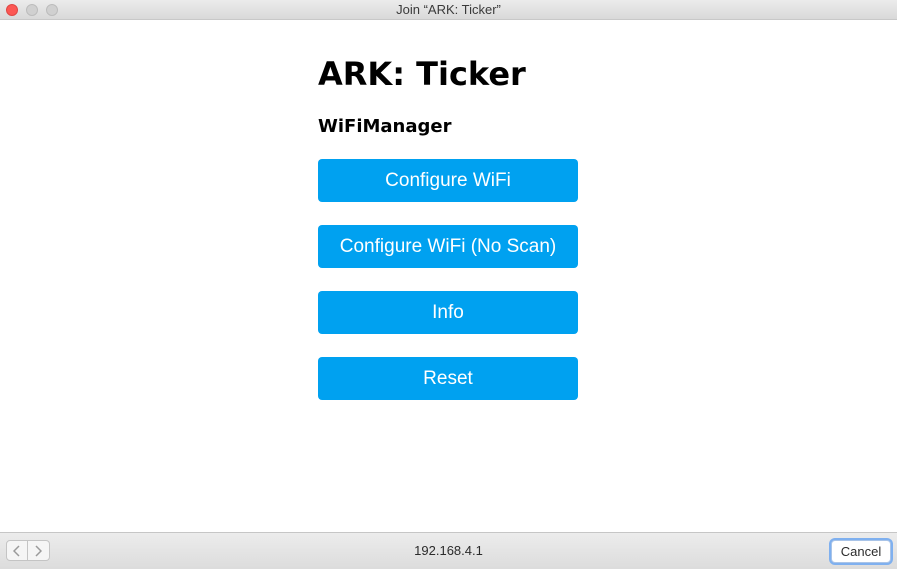 The image size is (897, 569). I want to click on reset-button: Reset, so click(448, 378).